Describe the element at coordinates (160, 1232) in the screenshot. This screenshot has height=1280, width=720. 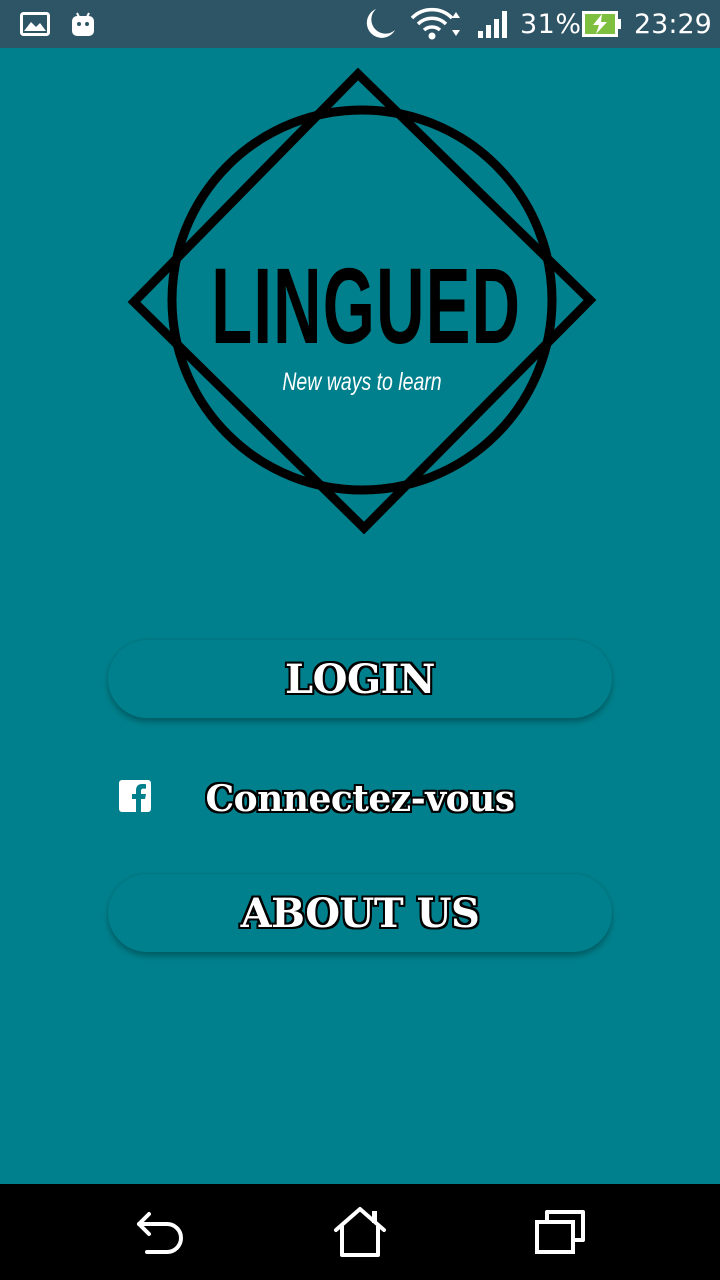
I see `back-icon` at that location.